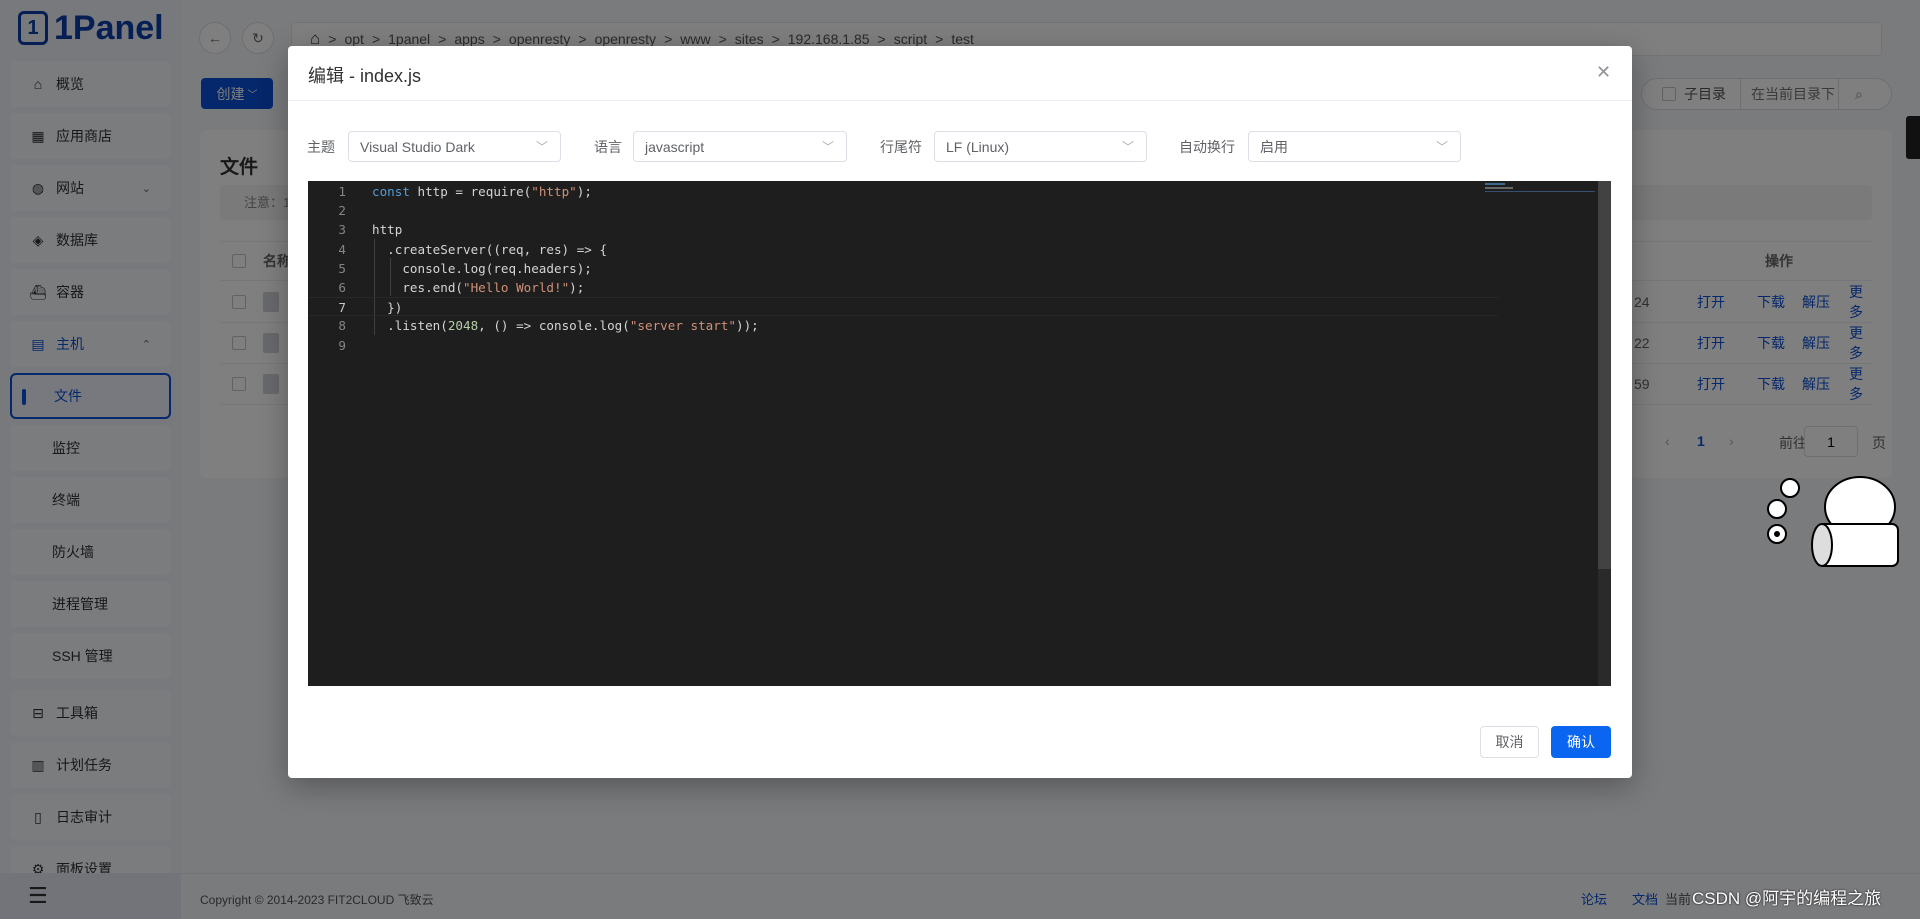  I want to click on line-number: 5, so click(342, 268).